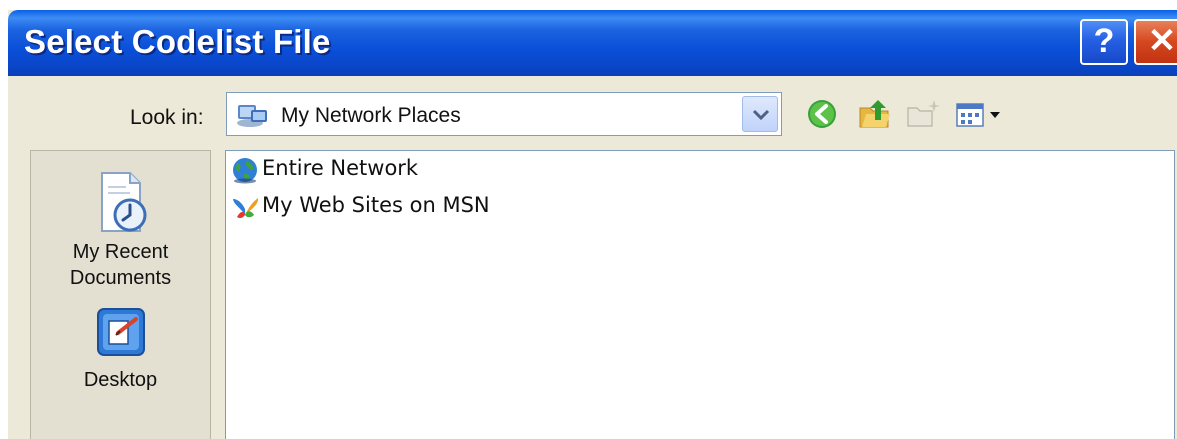 Image resolution: width=1177 pixels, height=439 pixels. I want to click on title-bar: Select Codelist File ? ✕, so click(592, 43).